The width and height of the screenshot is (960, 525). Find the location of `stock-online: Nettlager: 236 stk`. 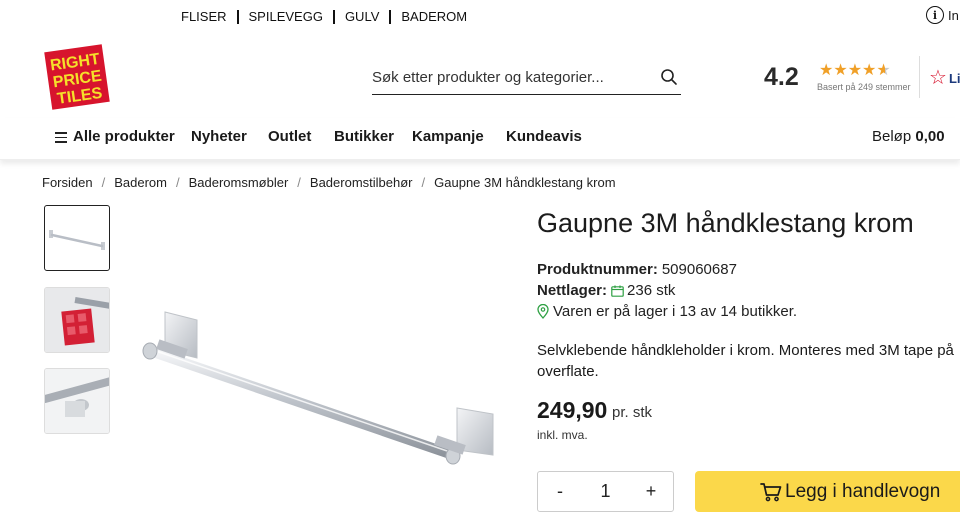

stock-online: Nettlager: 236 stk is located at coordinates (606, 290).